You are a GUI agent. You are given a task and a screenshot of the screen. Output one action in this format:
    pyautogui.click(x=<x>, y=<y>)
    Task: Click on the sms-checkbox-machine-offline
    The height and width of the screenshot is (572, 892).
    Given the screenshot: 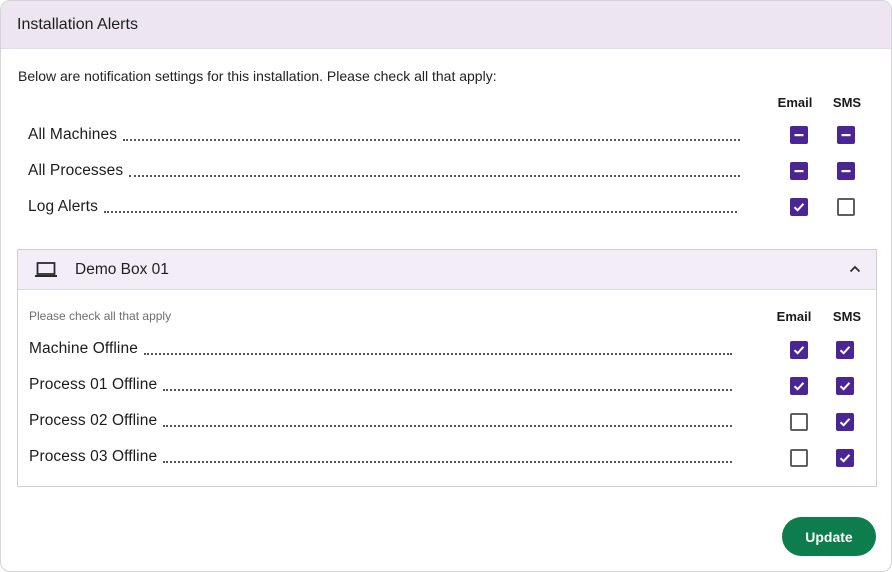 What is the action you would take?
    pyautogui.click(x=845, y=350)
    